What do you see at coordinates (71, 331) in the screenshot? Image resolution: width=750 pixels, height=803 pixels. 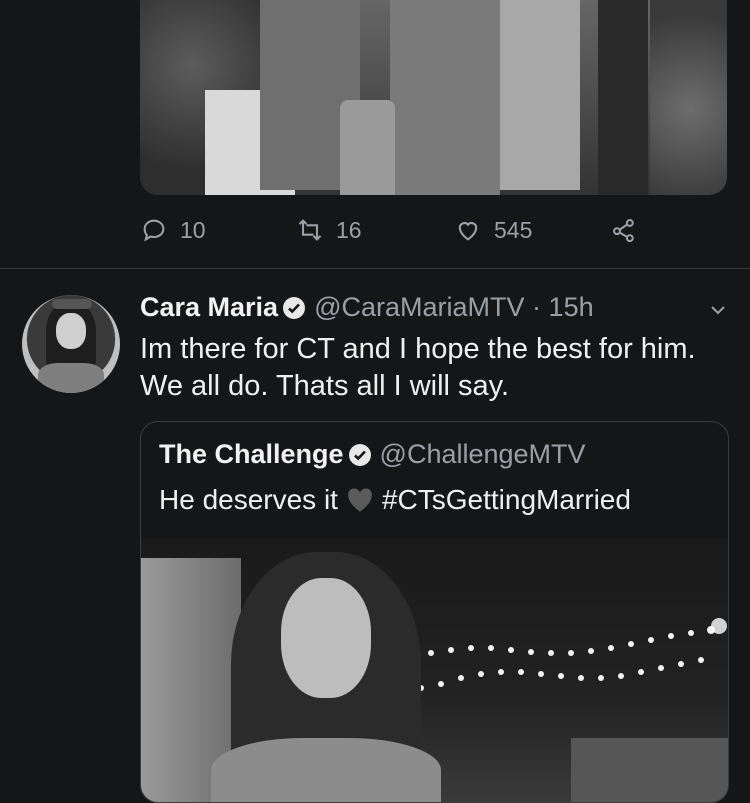 I see `avatar-face` at bounding box center [71, 331].